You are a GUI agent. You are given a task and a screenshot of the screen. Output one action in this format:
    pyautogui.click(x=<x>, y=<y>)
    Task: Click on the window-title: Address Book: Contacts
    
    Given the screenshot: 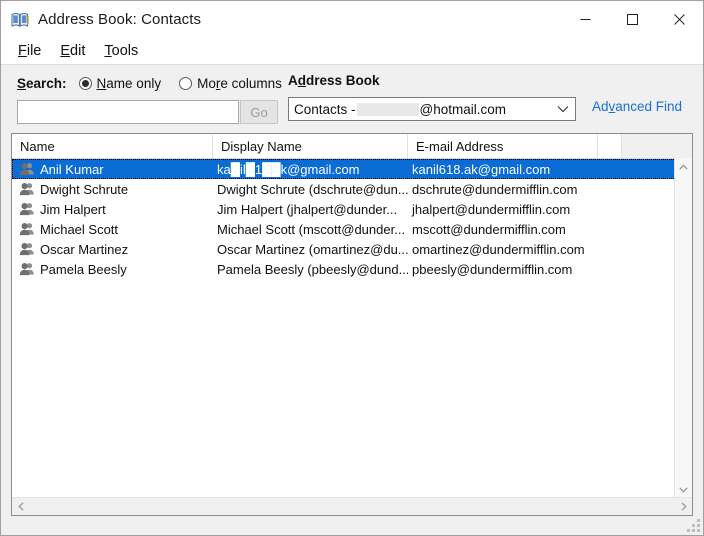 What is the action you would take?
    pyautogui.click(x=120, y=19)
    